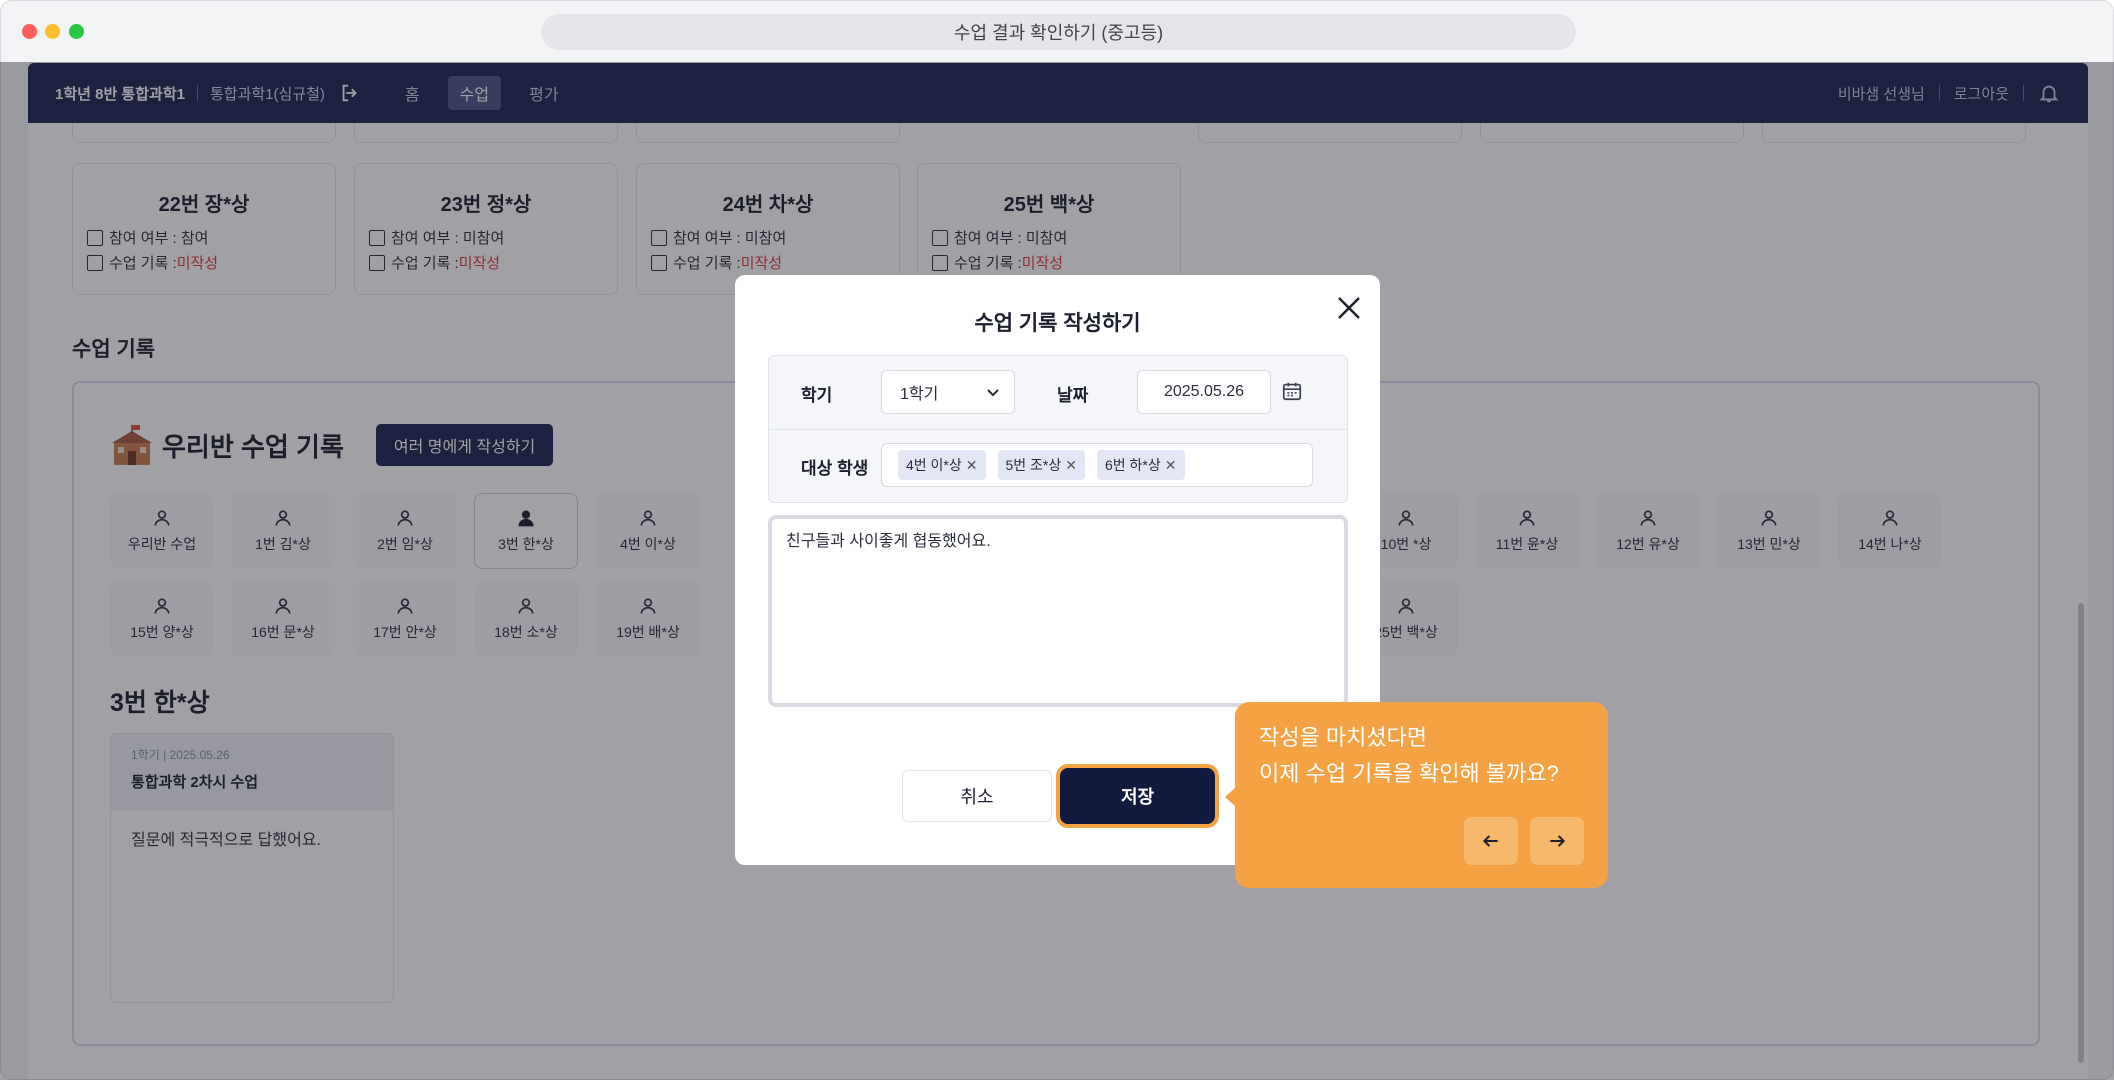 Image resolution: width=2114 pixels, height=1080 pixels. Describe the element at coordinates (1057, 323) in the screenshot. I see `modal-title: 수업 기록 작성하기` at that location.